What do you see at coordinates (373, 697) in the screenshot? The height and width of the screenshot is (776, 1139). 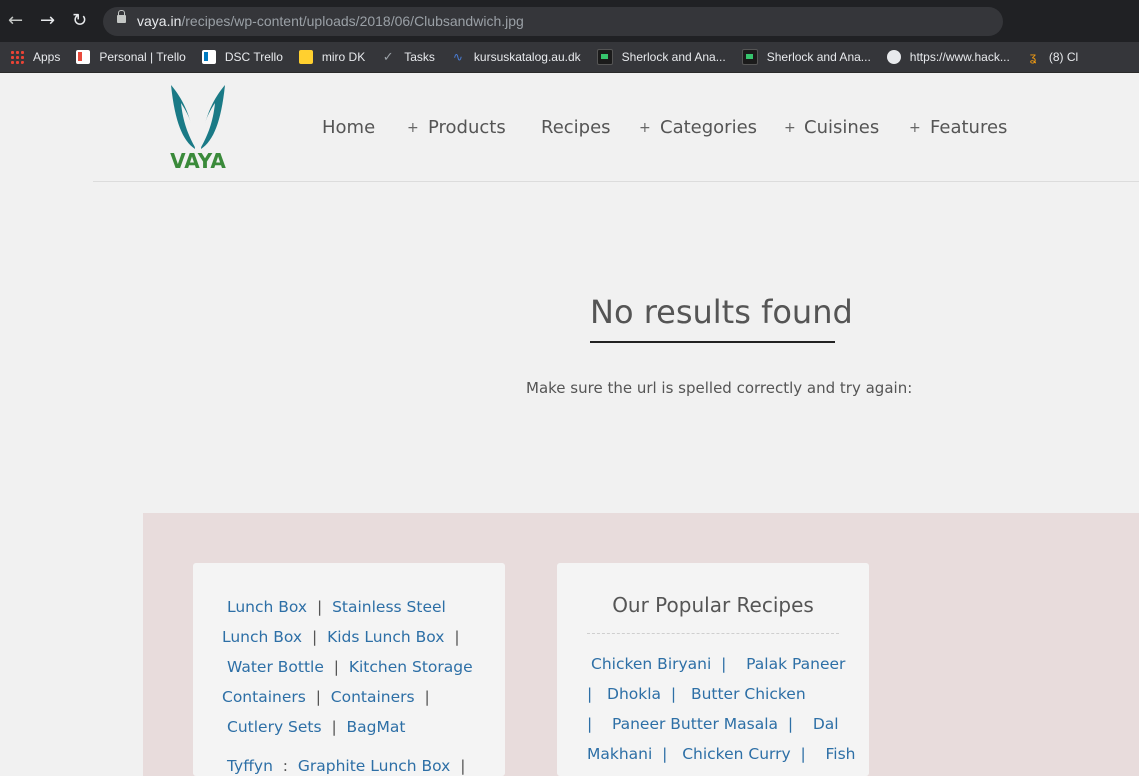 I see `link-containers: Containers` at bounding box center [373, 697].